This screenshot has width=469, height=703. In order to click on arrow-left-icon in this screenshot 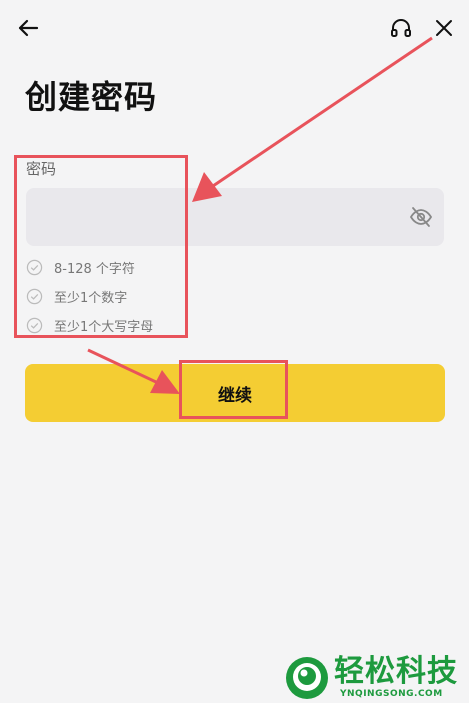, I will do `click(28, 28)`.